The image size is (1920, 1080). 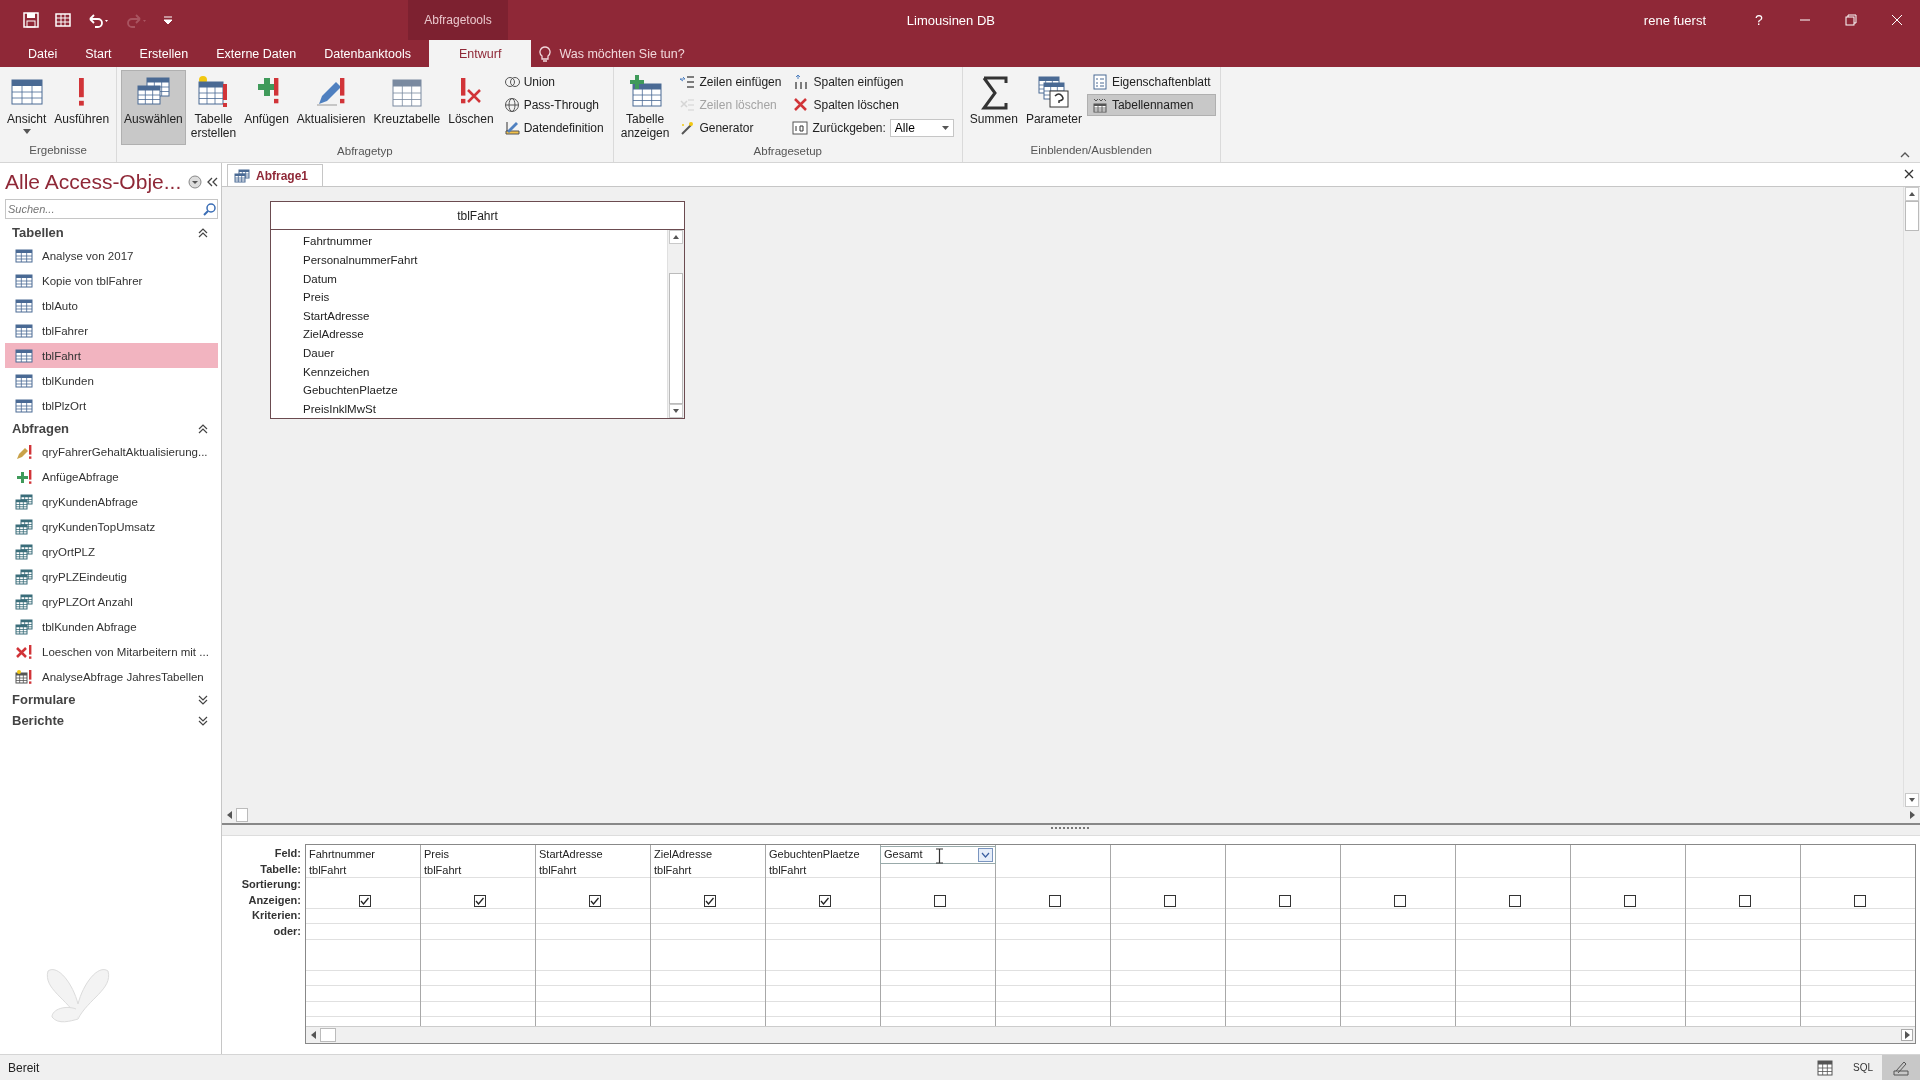 I want to click on undo-icon, so click(x=98, y=20).